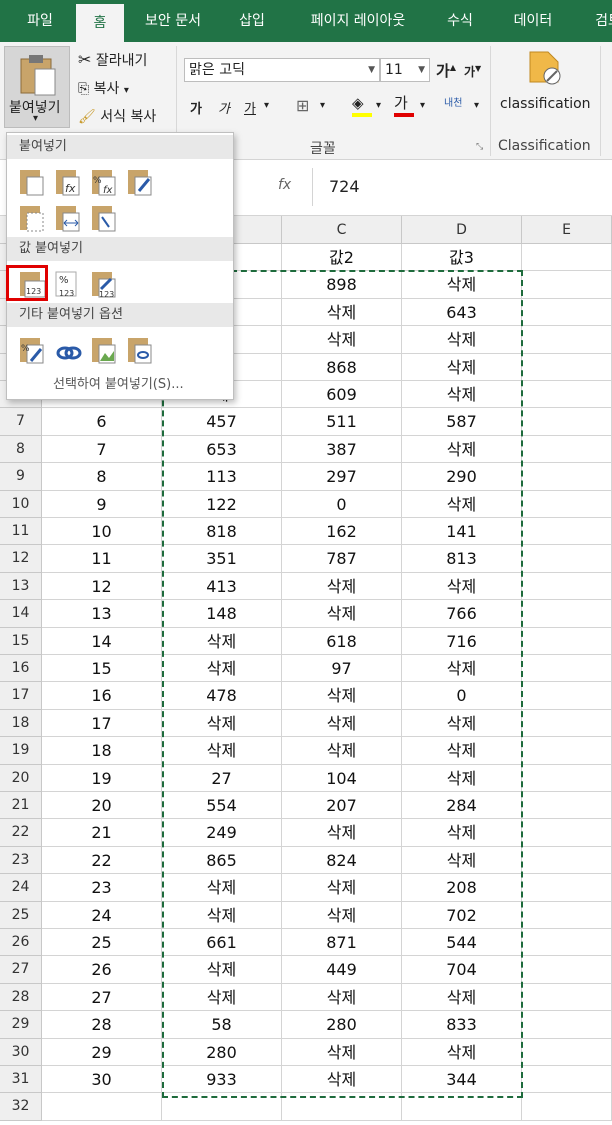 Image resolution: width=612 pixels, height=1125 pixels. I want to click on cell-d: 643, so click(462, 312).